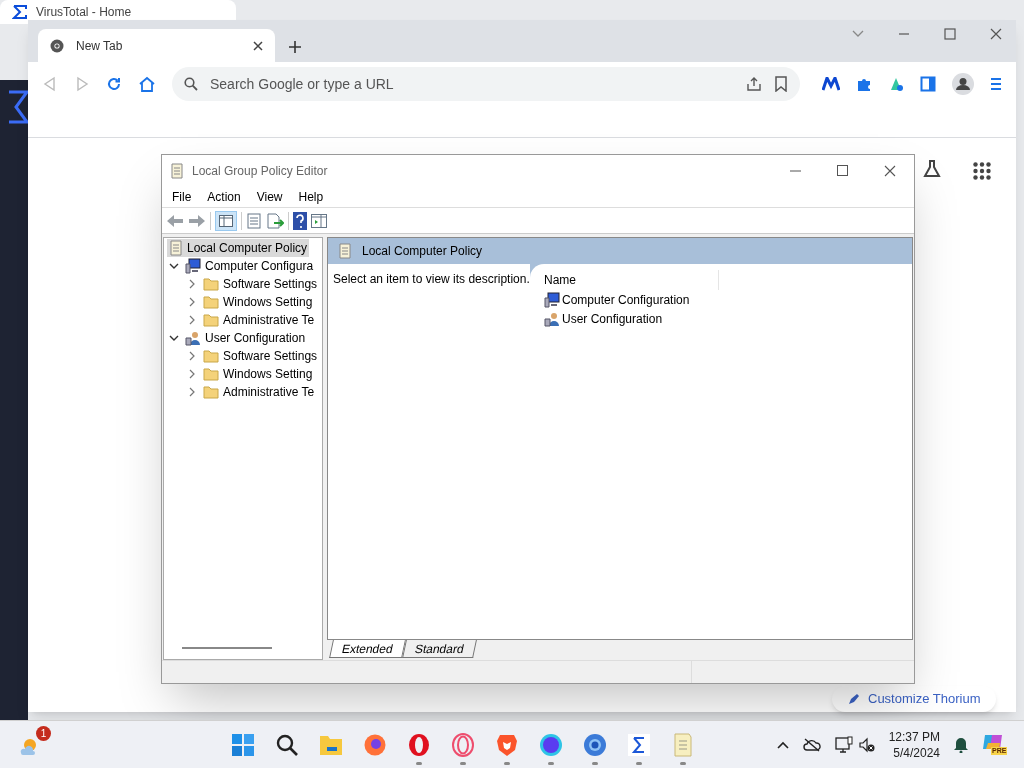  I want to click on list-item: Computer Configuration, so click(617, 299).